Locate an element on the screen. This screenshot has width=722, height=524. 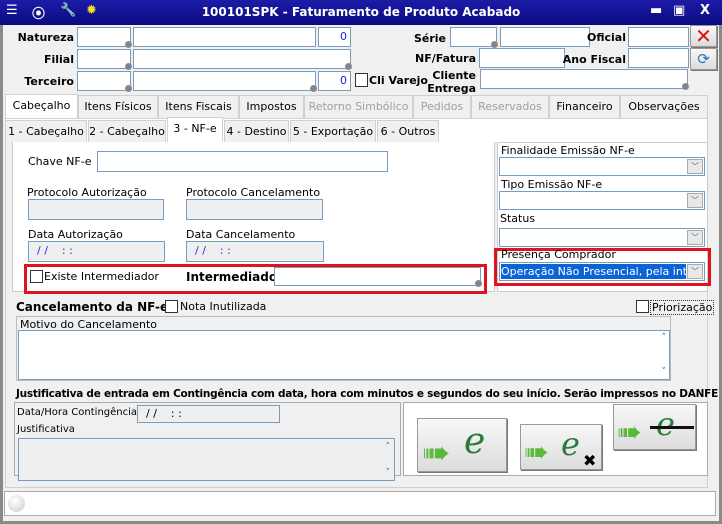
tab-itens-fiscais: Itens Fiscais is located at coordinates (198, 106).